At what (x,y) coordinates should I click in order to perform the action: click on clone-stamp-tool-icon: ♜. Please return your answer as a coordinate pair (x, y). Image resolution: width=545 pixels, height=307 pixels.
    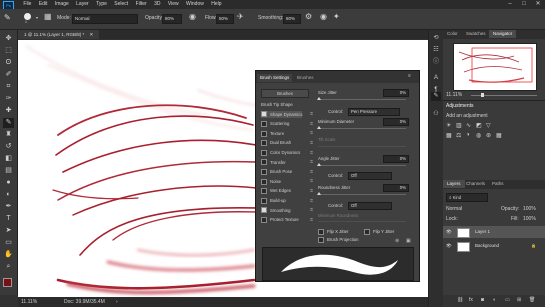
    Looking at the image, I should click on (8, 135).